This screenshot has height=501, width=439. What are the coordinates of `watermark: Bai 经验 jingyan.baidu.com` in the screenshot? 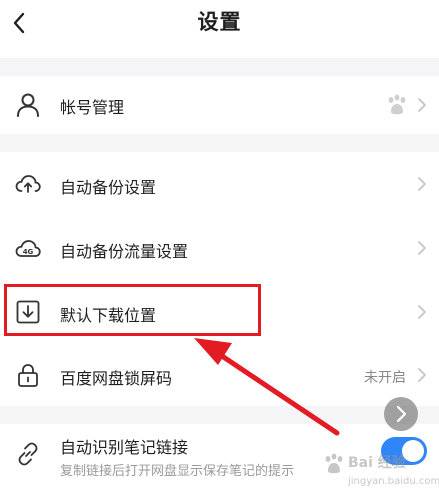 It's located at (378, 473).